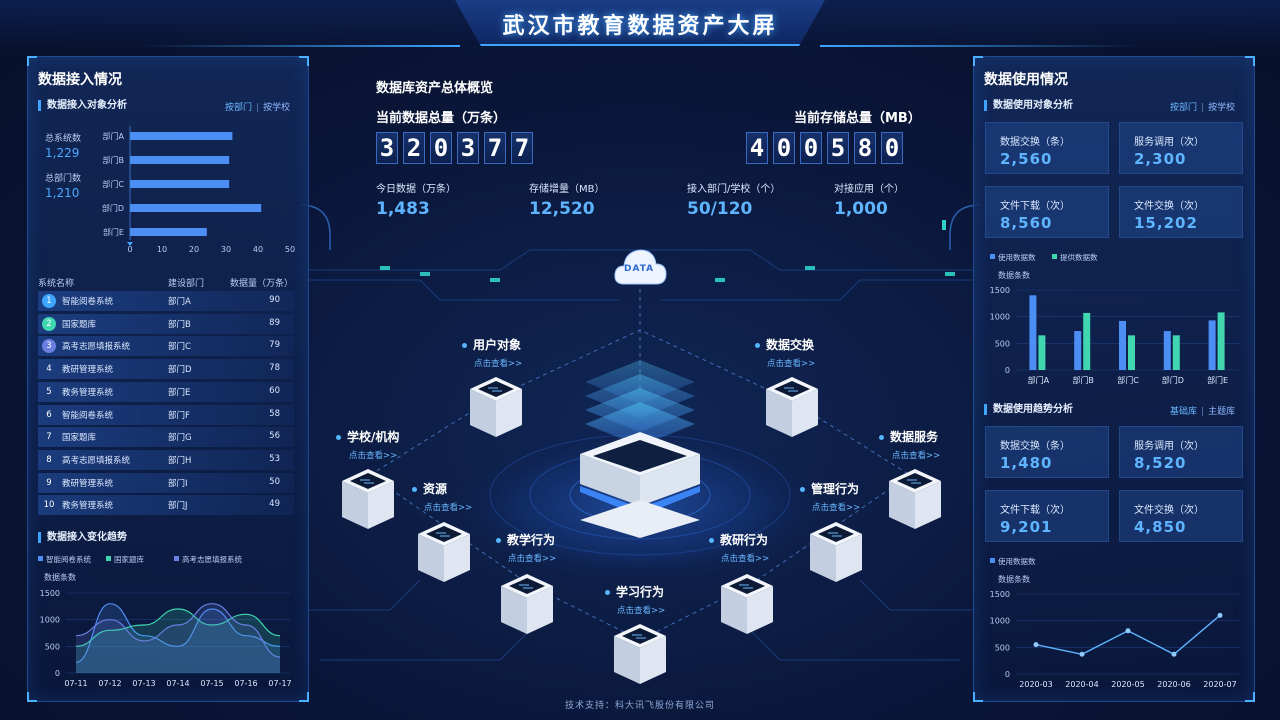  Describe the element at coordinates (1181, 148) in the screenshot. I see `usage-box-service: 服务调用（次） 2,300` at that location.